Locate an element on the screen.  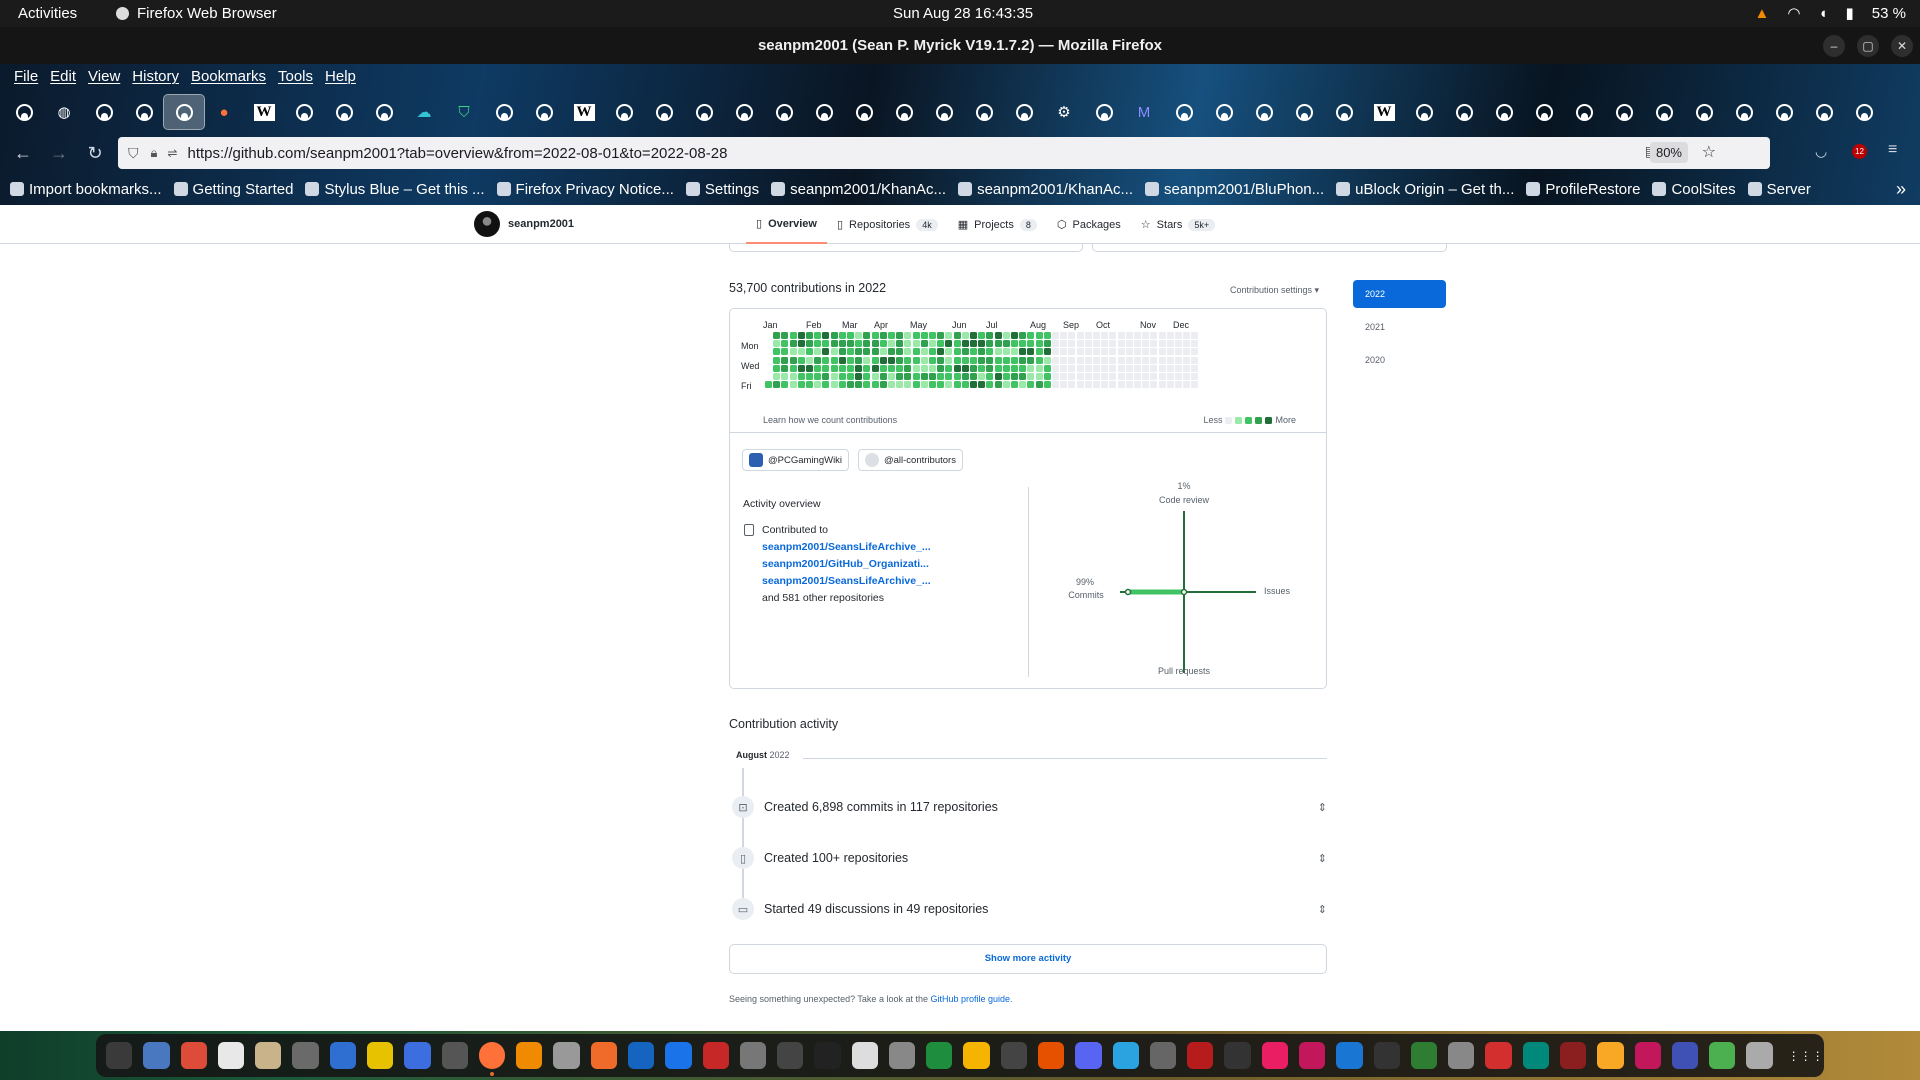
year-2021: 2021 is located at coordinates (1399, 327).